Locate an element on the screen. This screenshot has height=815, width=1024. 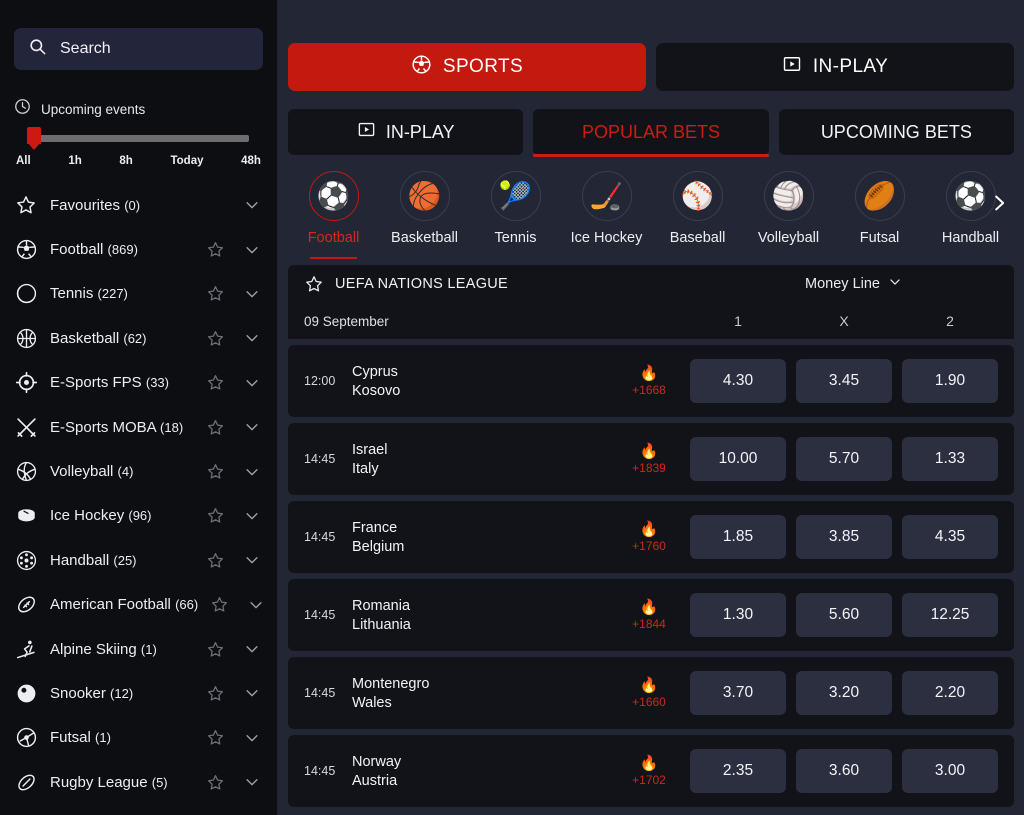
odd-button-1: 1.30 is located at coordinates (738, 615).